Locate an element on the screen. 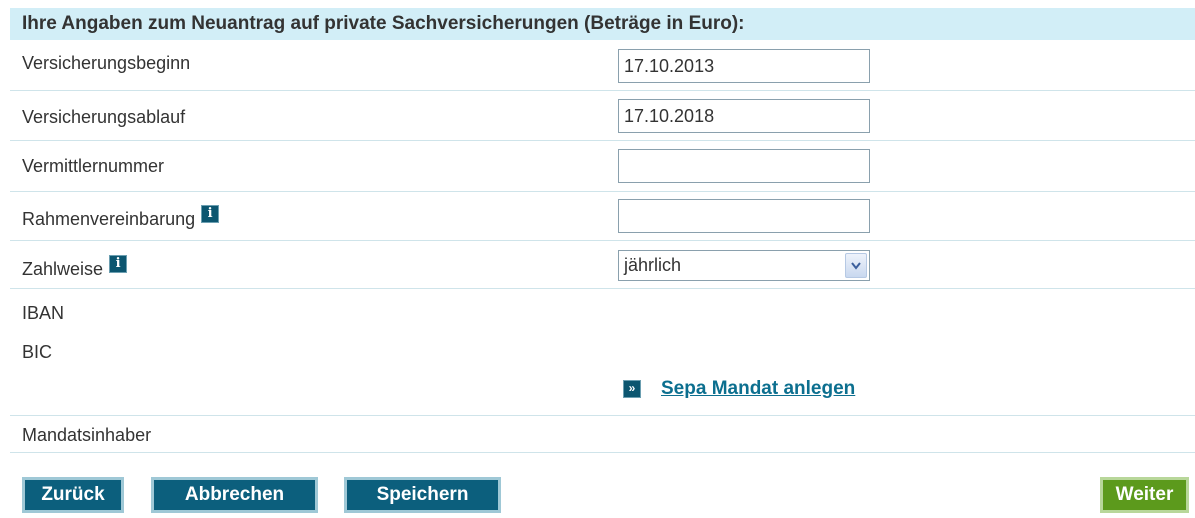 The width and height of the screenshot is (1195, 518). label-rahmenvereinbarung-text: Rahmenvereinbarung is located at coordinates (109, 219).